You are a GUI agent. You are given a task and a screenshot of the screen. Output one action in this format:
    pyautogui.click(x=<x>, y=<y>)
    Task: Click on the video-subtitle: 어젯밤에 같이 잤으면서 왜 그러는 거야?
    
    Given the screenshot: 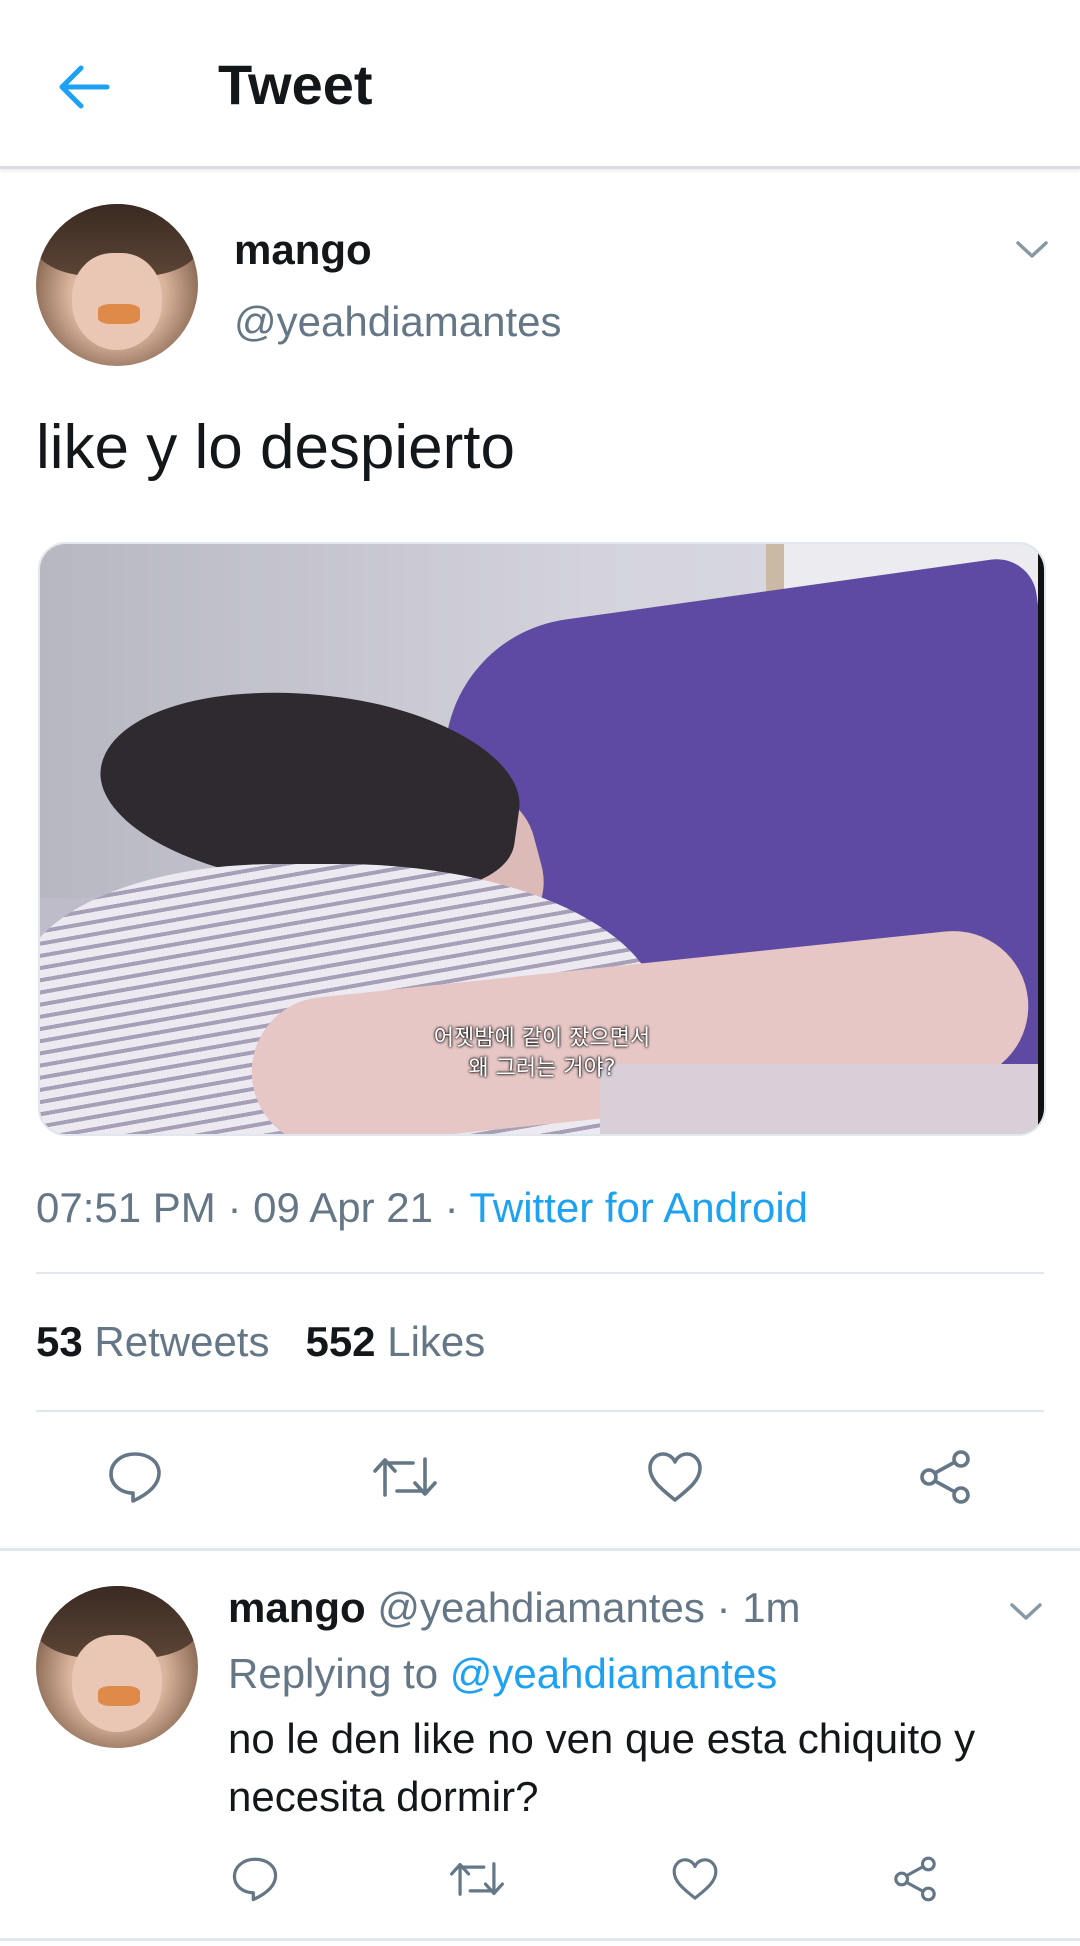 What is the action you would take?
    pyautogui.click(x=542, y=1054)
    